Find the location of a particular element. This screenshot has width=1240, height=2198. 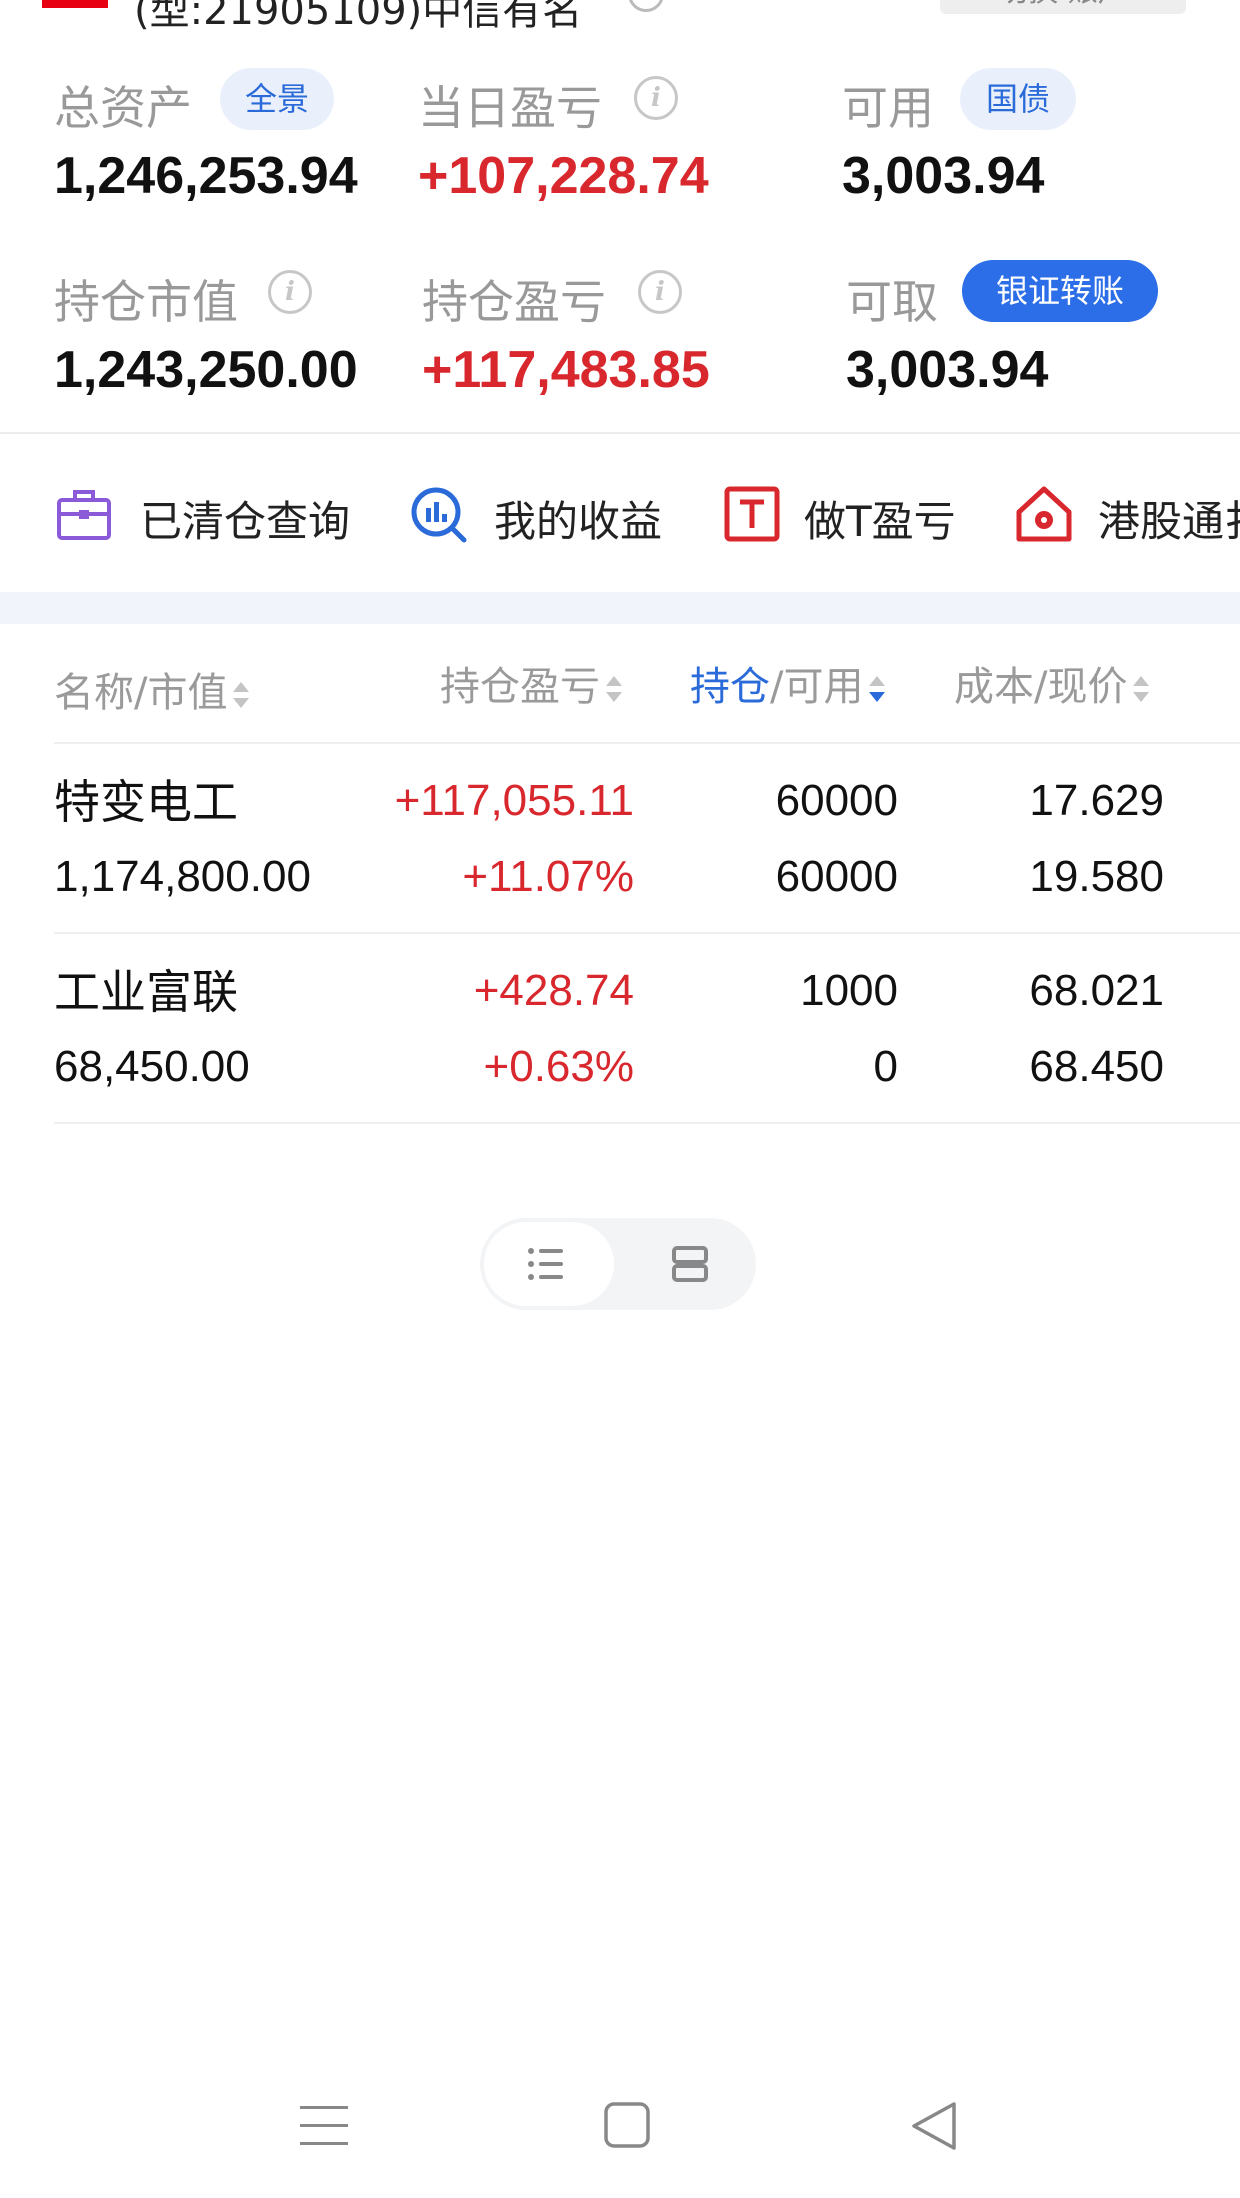

shortcut-my-earnings is located at coordinates (438, 516).